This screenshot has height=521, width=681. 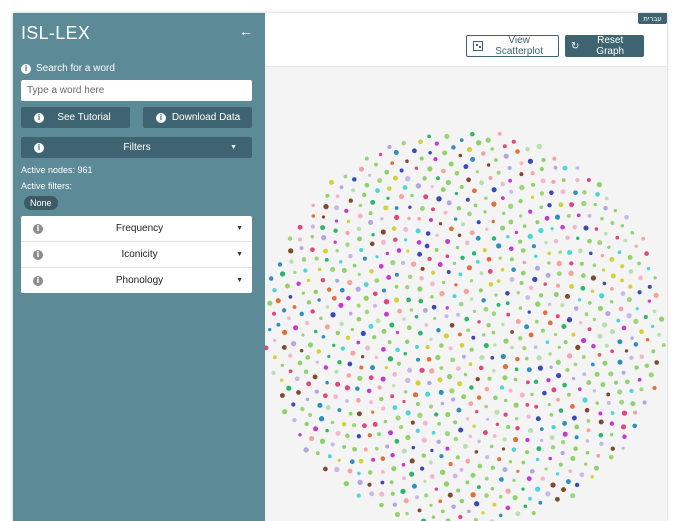 What do you see at coordinates (197, 117) in the screenshot?
I see `download-data-button: i Download Data` at bounding box center [197, 117].